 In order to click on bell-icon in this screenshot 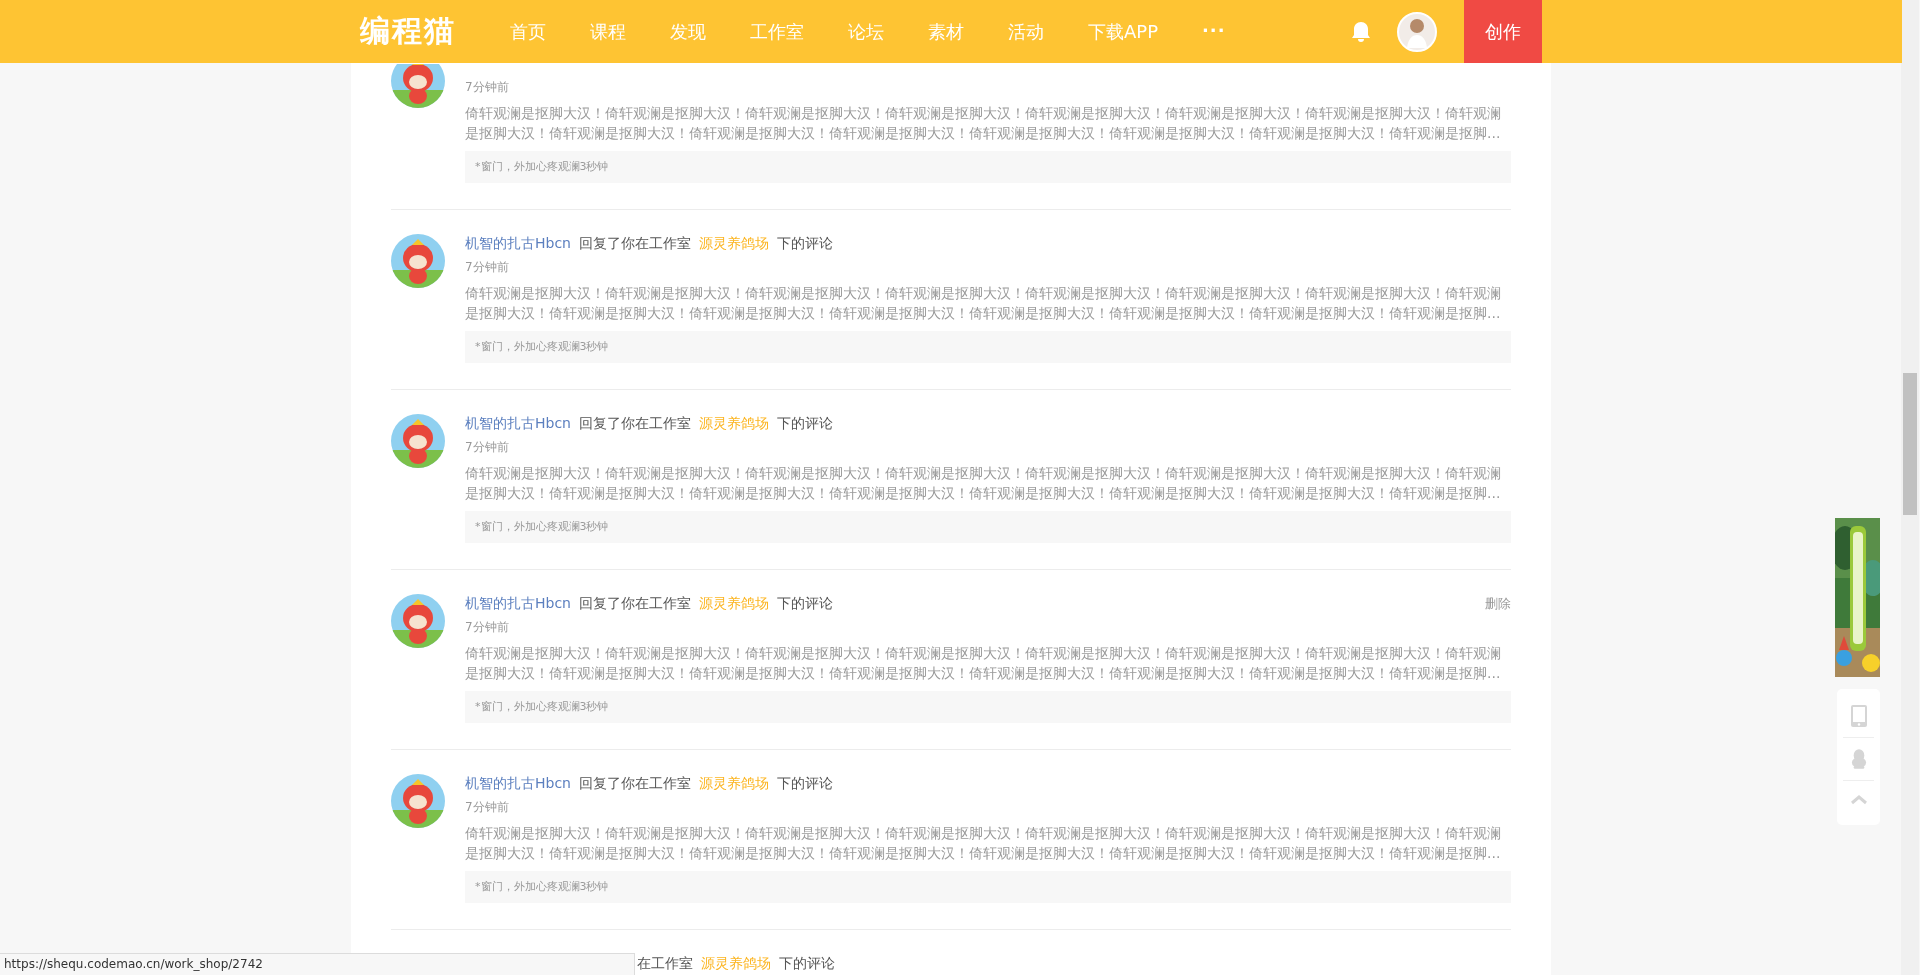, I will do `click(1361, 31)`.